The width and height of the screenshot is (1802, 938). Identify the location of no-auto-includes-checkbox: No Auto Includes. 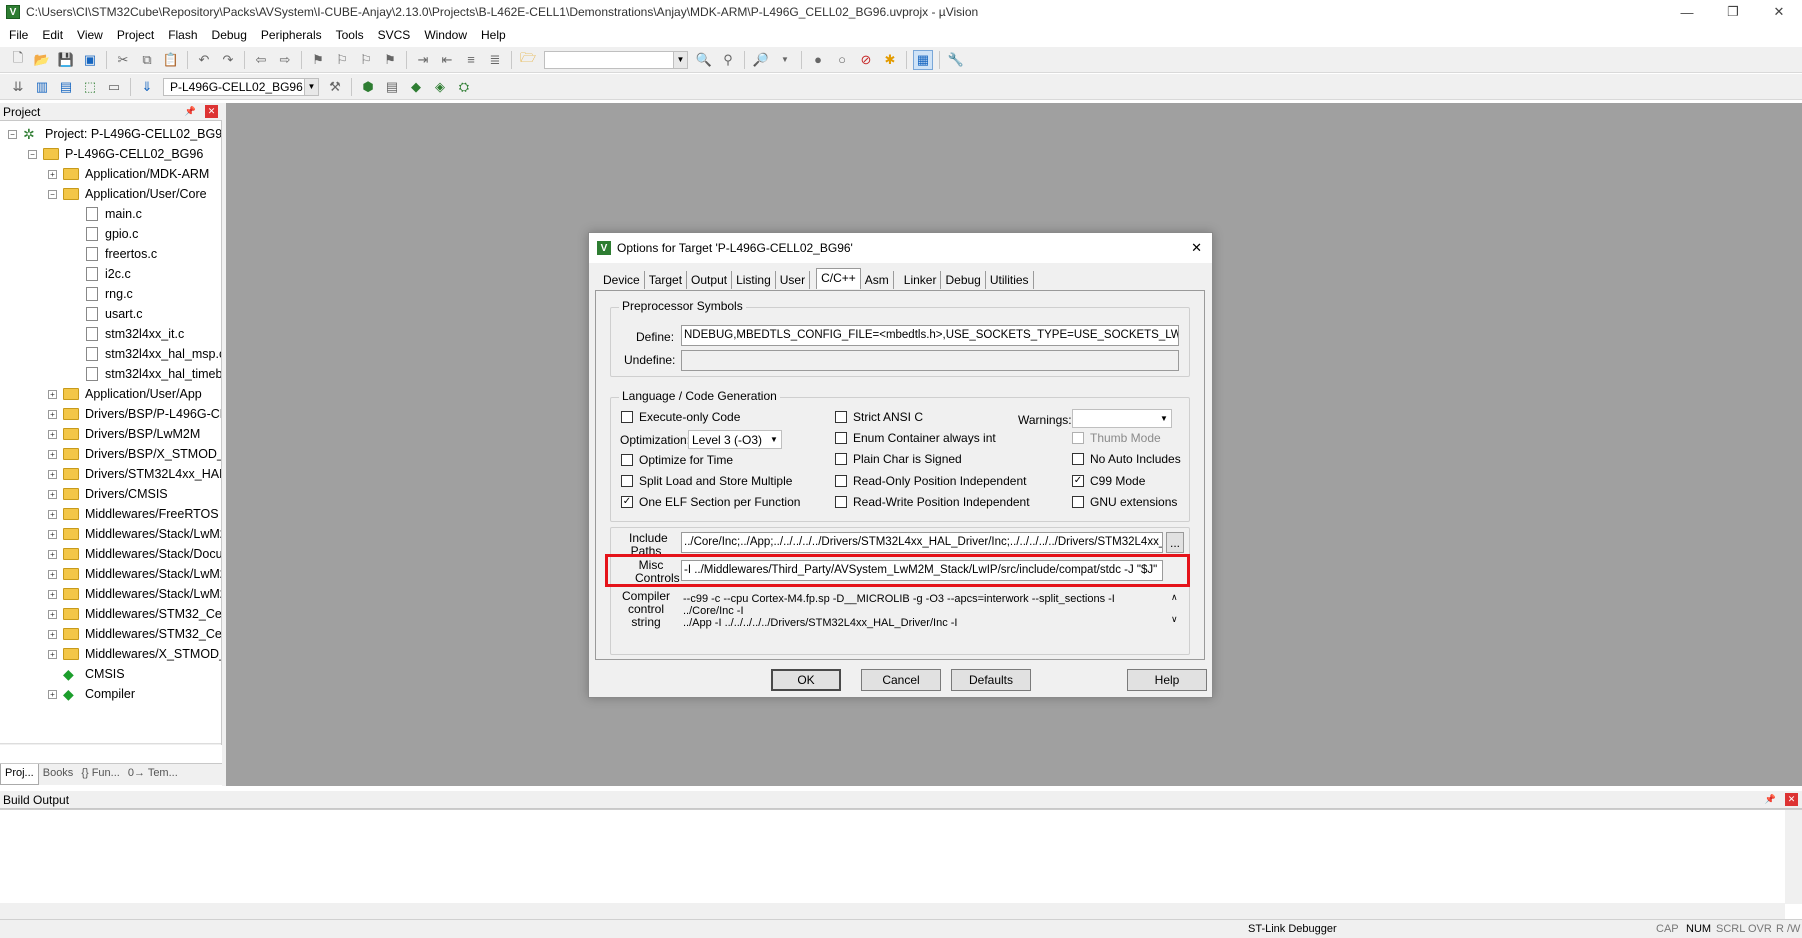
(1126, 459).